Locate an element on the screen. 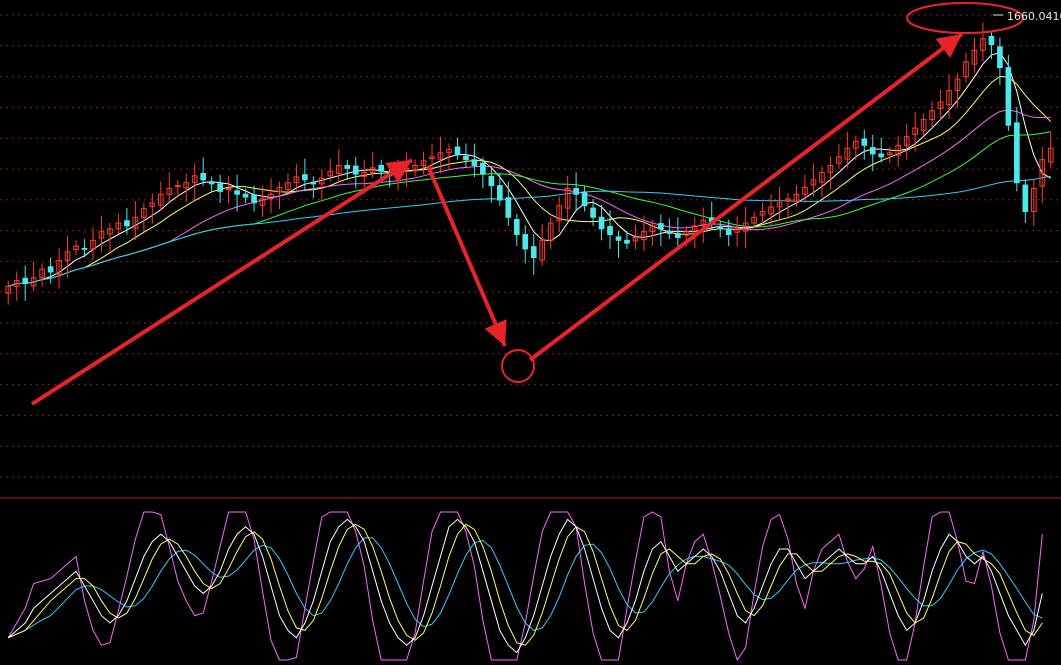 The image size is (1061, 665). high-point-ellipse is located at coordinates (965, 18).